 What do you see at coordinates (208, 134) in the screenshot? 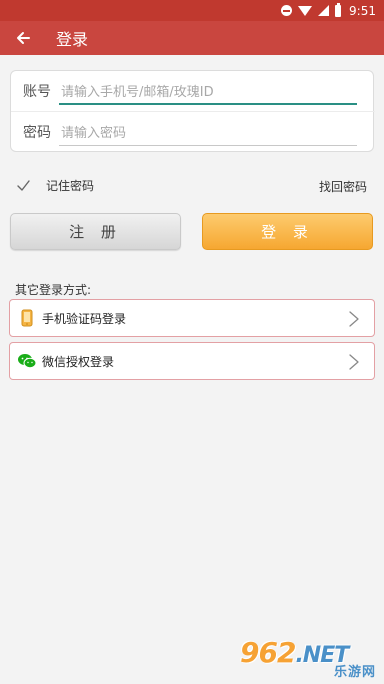
I see `password-input` at bounding box center [208, 134].